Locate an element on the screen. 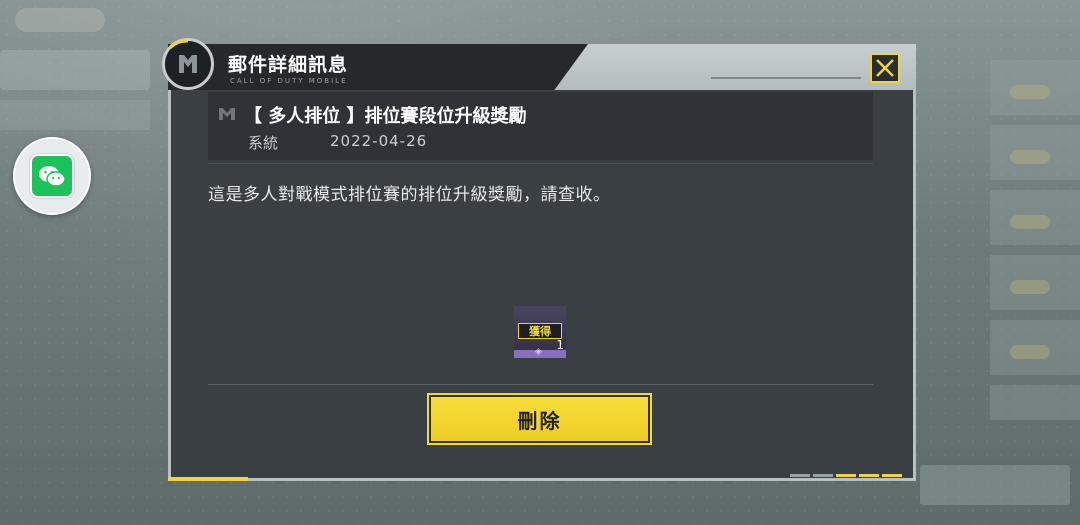 Image resolution: width=1080 pixels, height=525 pixels. mail-header: 【 多人排位 】排位賽段位升級獎勵 系統 2022-04-26 is located at coordinates (540, 126).